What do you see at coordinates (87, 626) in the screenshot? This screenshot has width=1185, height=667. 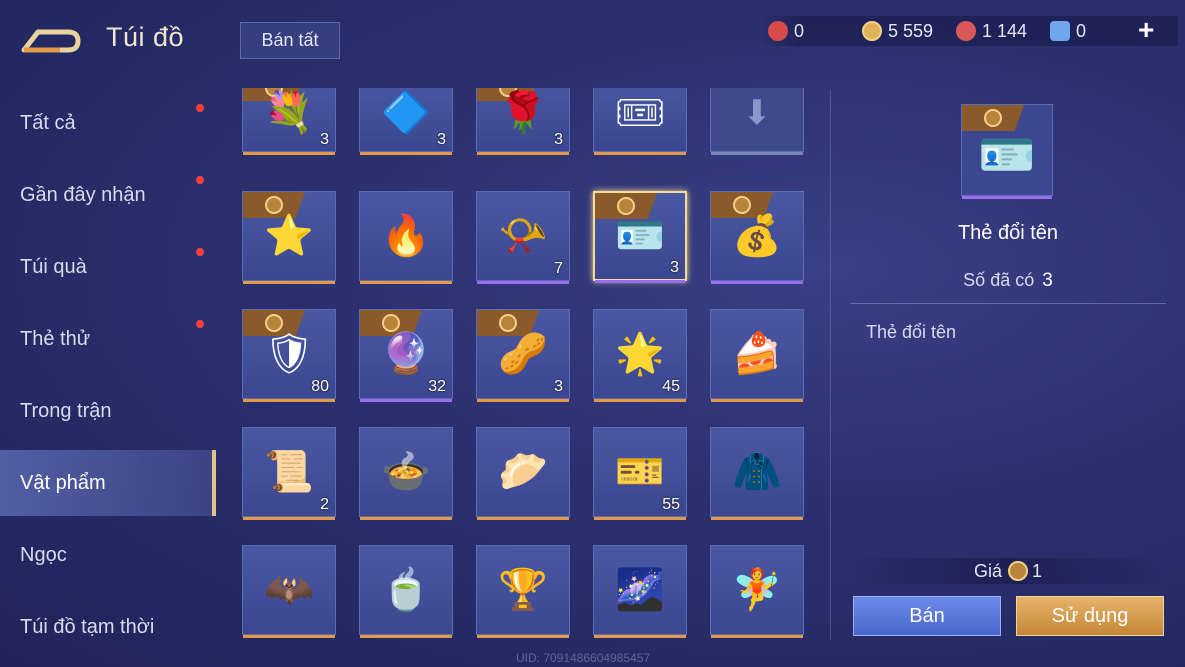 I see `sidebar-item-label: Túi đồ tạm thời` at bounding box center [87, 626].